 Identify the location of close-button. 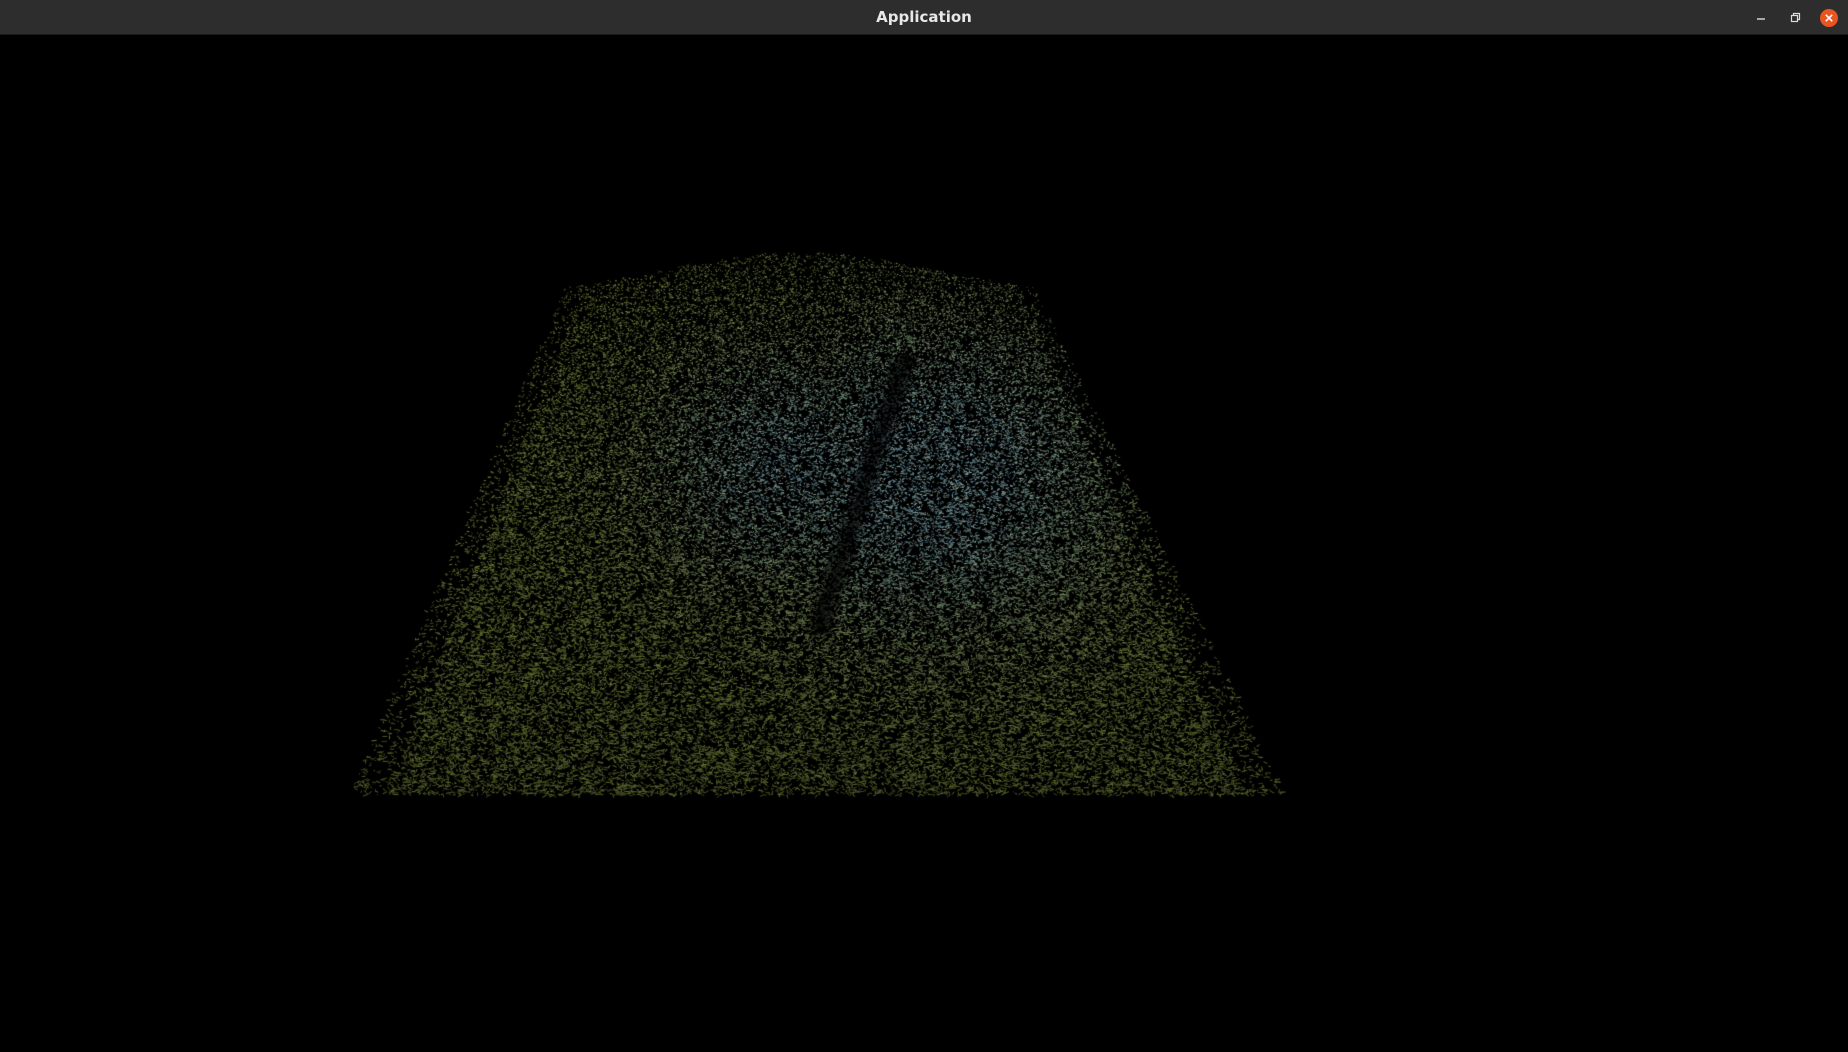
(1829, 18).